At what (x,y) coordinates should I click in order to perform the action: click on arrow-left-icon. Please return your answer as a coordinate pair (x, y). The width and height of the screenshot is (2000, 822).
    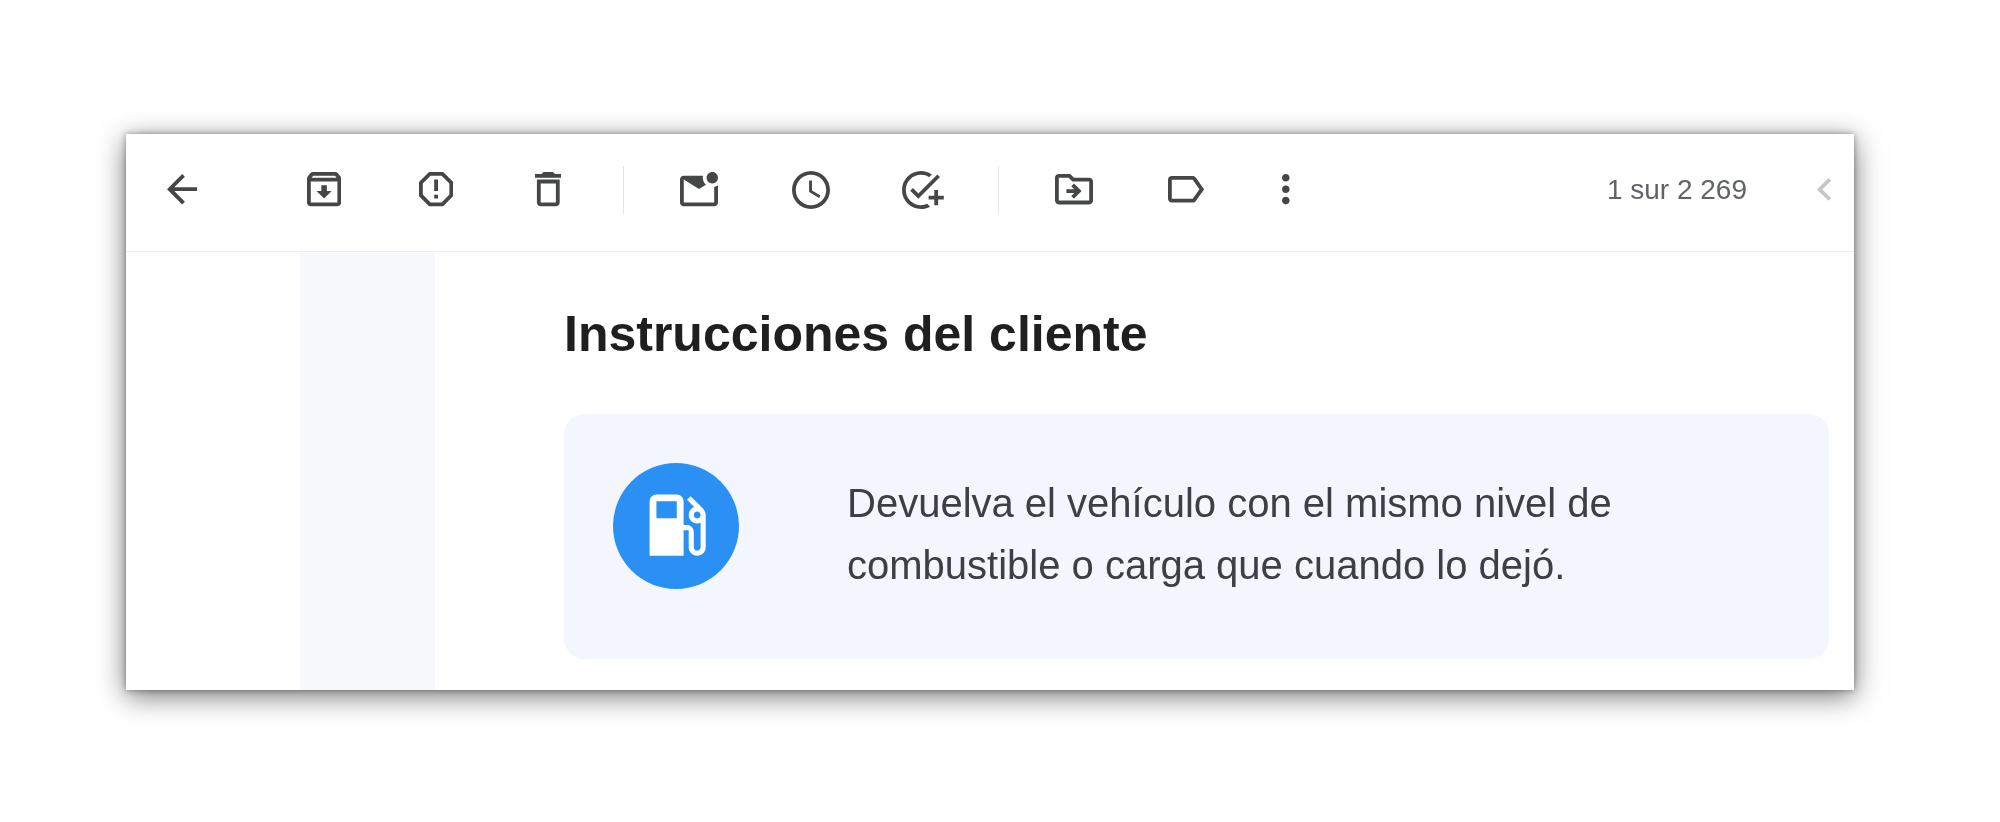
    Looking at the image, I should click on (182, 189).